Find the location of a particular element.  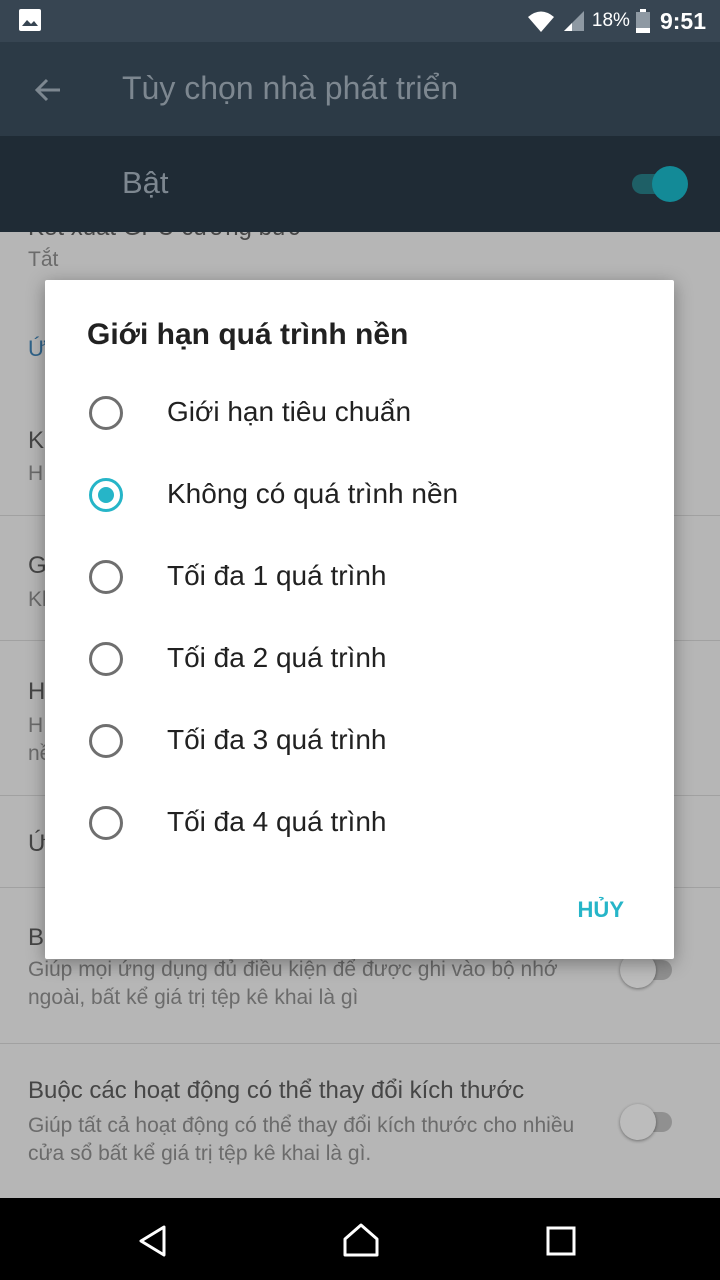

back-arrow-icon is located at coordinates (48, 90).